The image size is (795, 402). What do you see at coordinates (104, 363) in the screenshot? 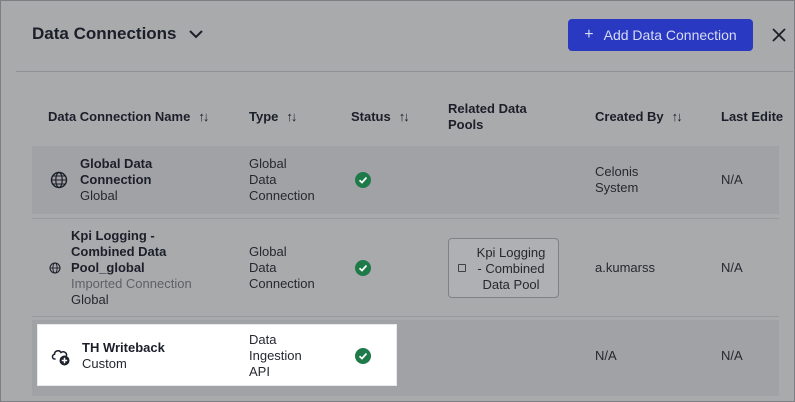
I see `connection-scope: Custom` at bounding box center [104, 363].